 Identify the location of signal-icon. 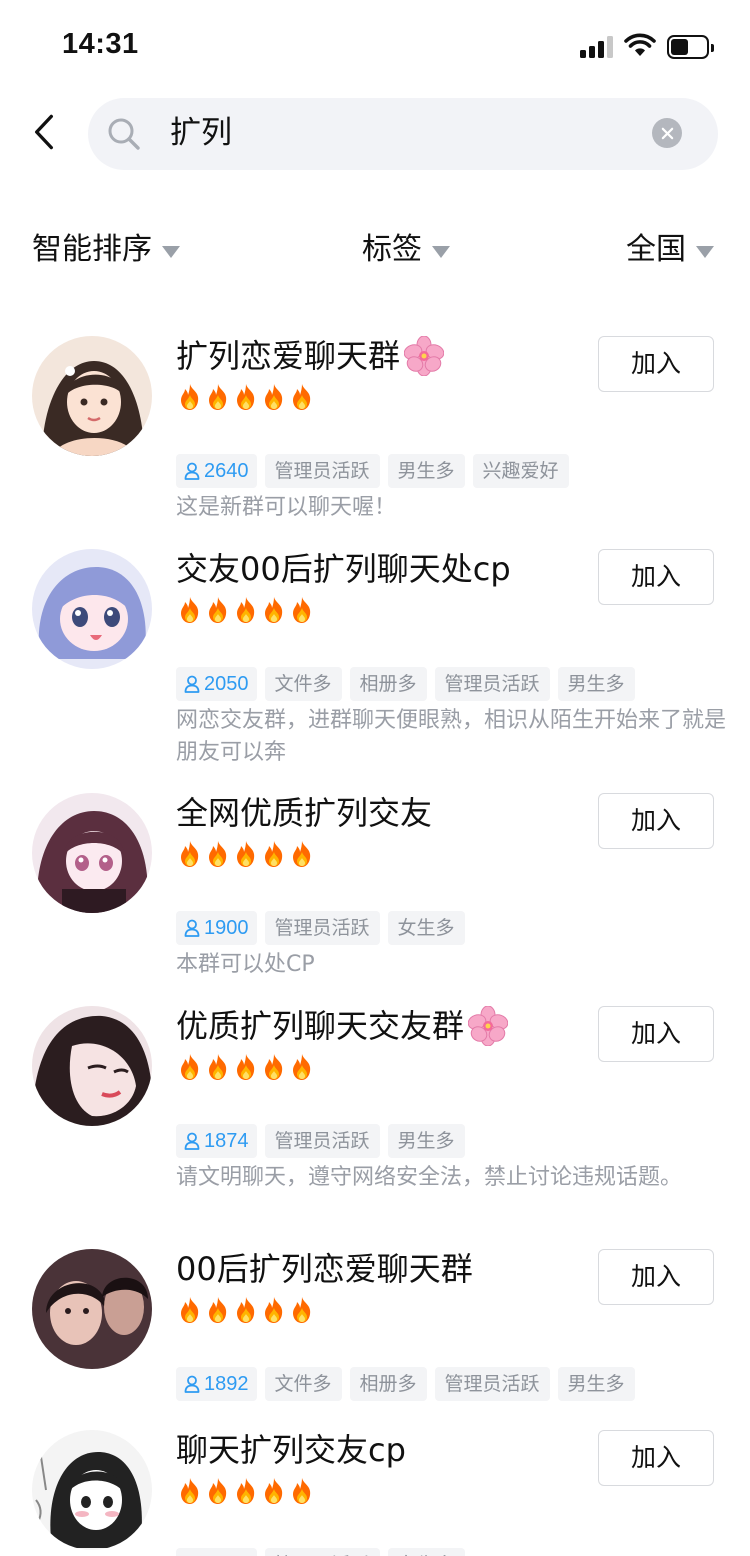
(597, 47).